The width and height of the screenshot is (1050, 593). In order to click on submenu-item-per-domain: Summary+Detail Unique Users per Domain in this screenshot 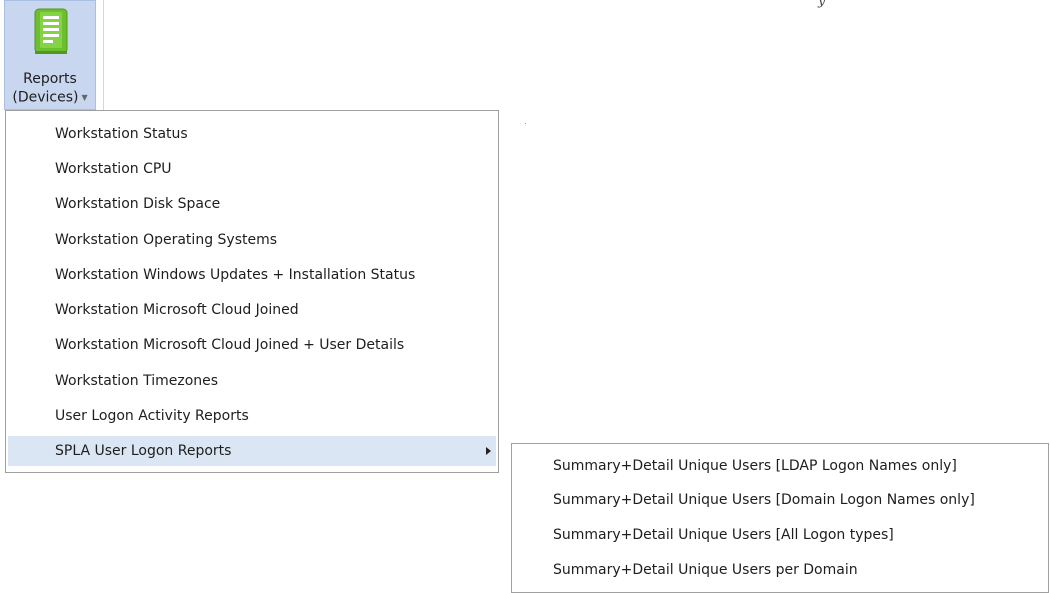, I will do `click(780, 570)`.